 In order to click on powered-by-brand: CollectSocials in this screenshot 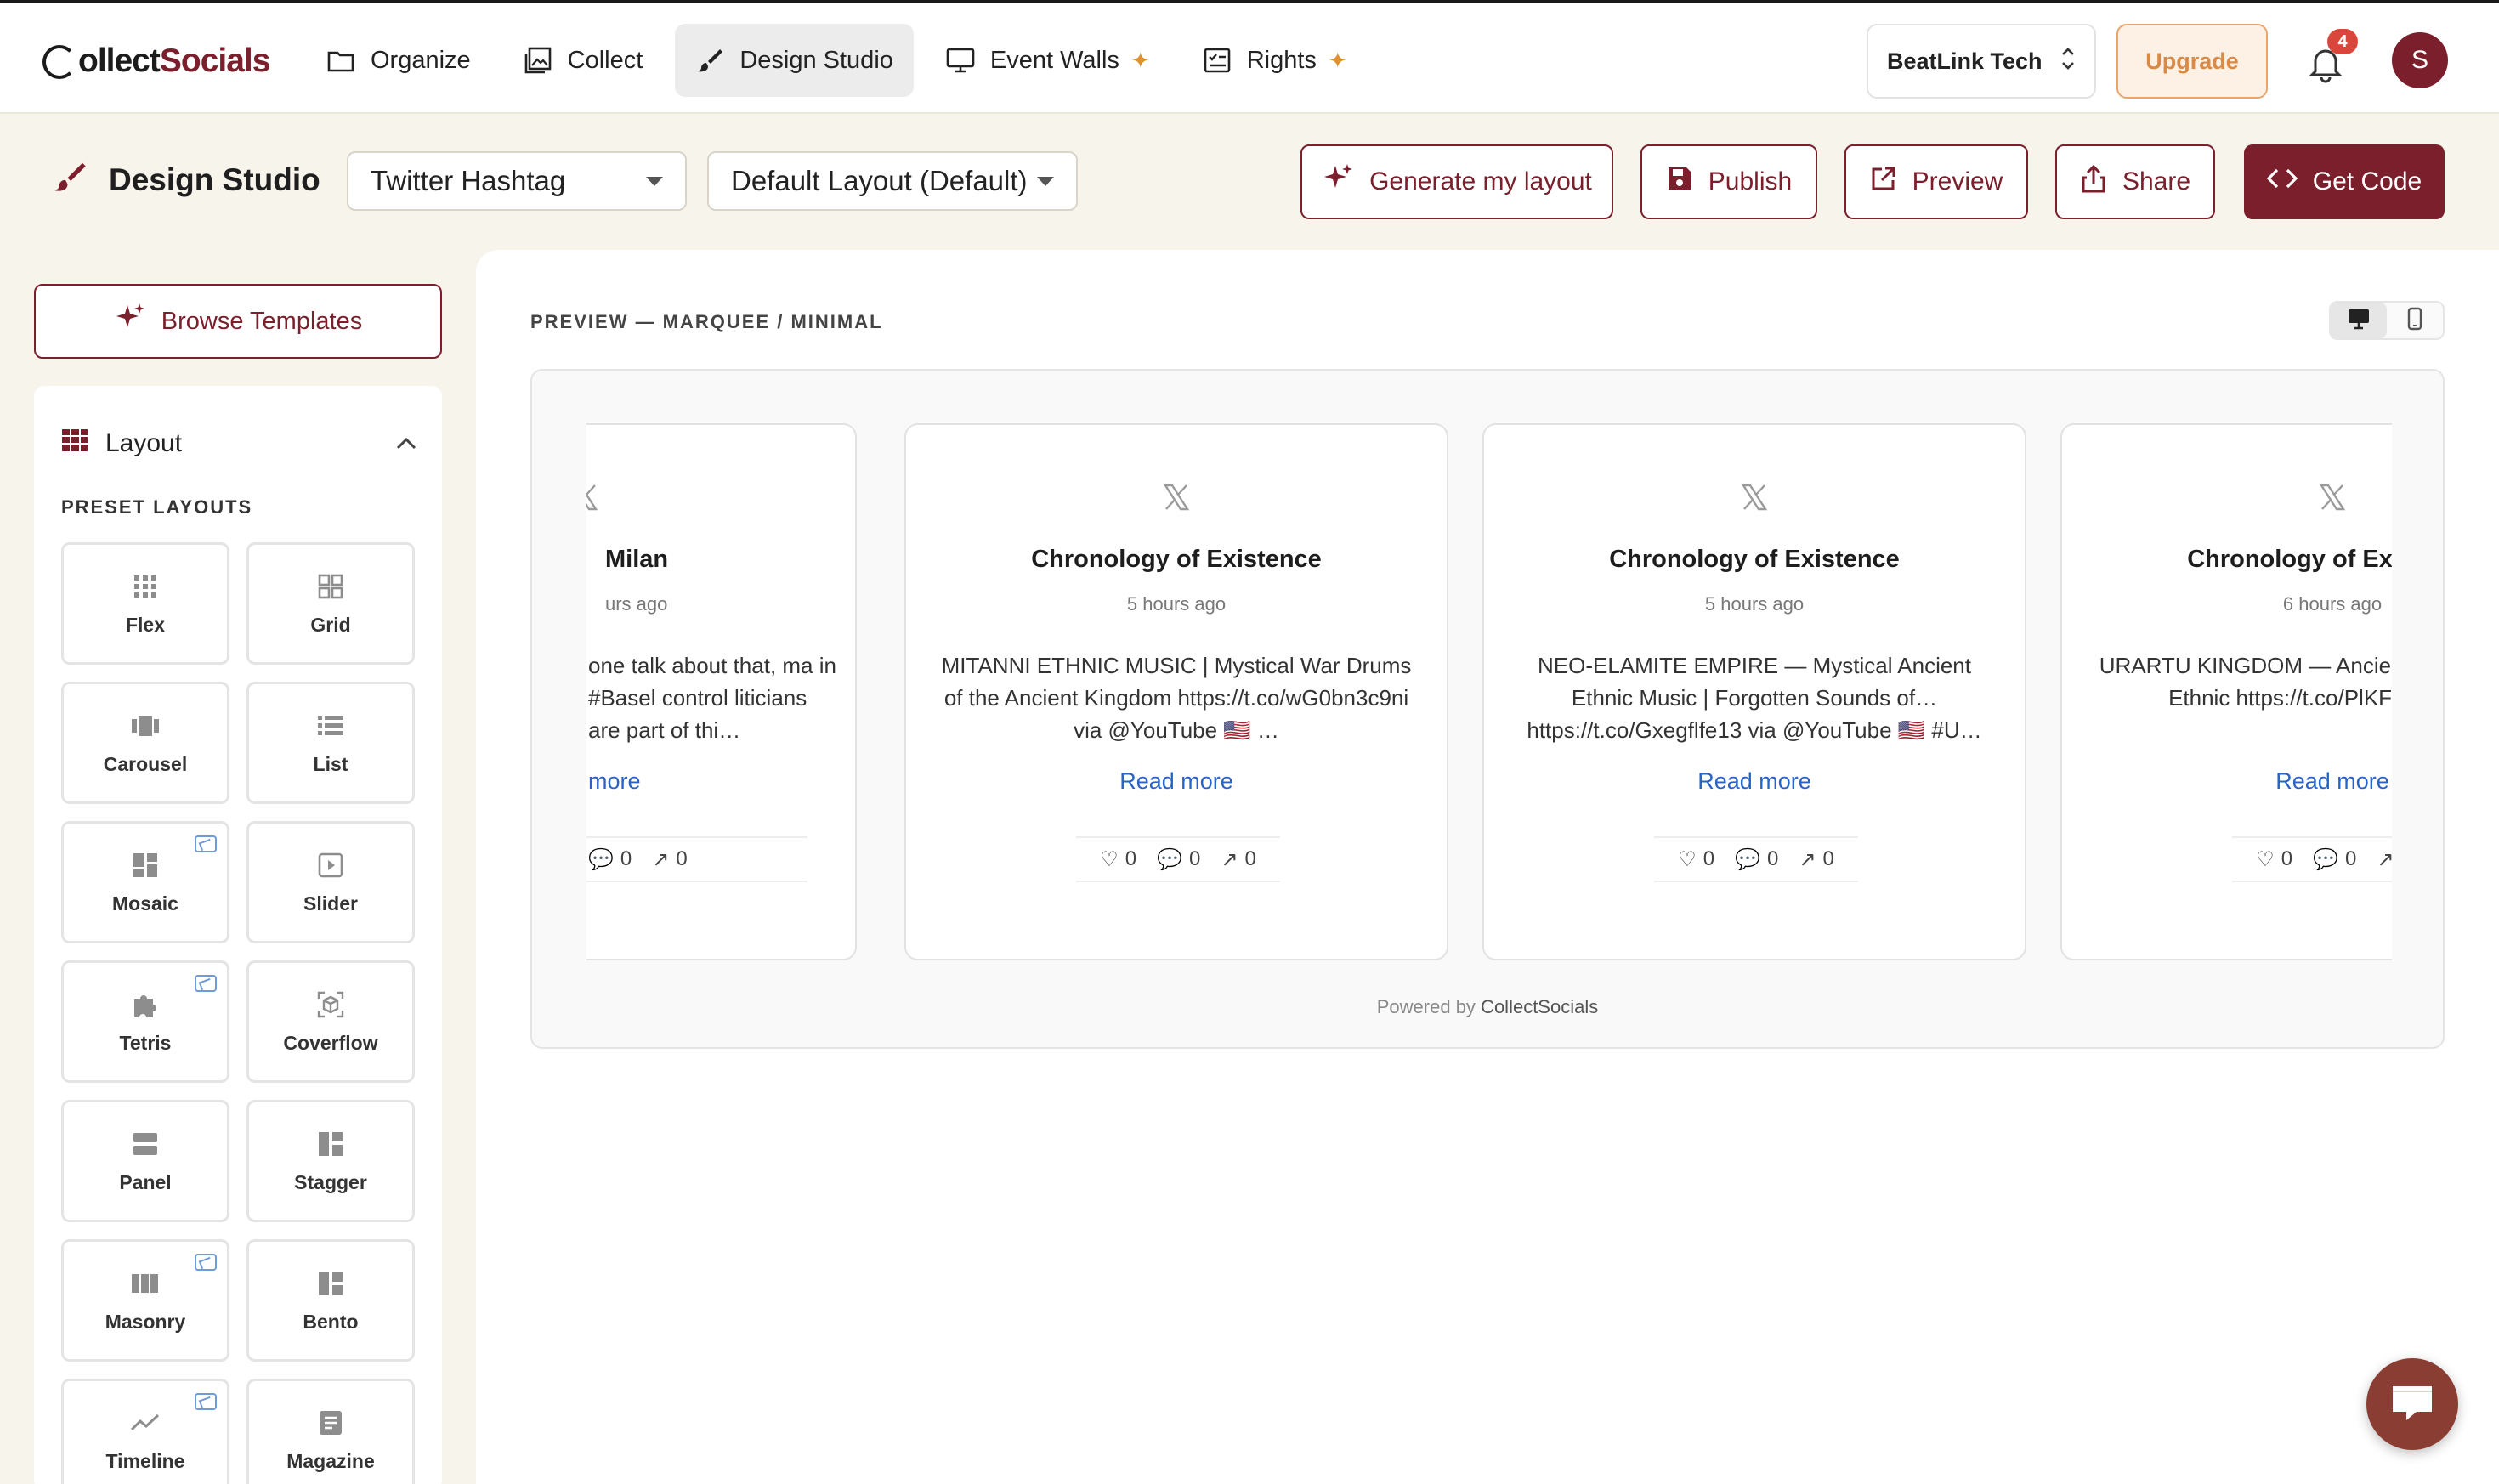, I will do `click(1539, 1006)`.